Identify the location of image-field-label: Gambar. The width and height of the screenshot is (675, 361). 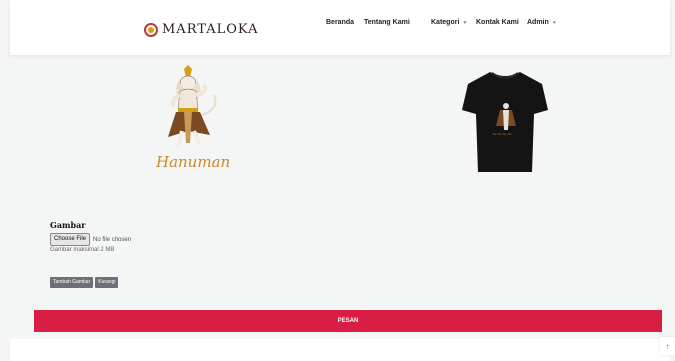
(68, 225).